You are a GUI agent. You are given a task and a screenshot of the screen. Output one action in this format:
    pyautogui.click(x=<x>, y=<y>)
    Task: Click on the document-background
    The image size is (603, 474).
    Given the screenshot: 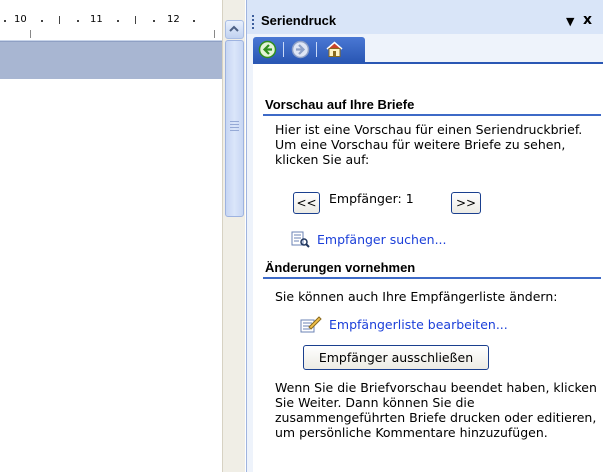 What is the action you would take?
    pyautogui.click(x=111, y=60)
    